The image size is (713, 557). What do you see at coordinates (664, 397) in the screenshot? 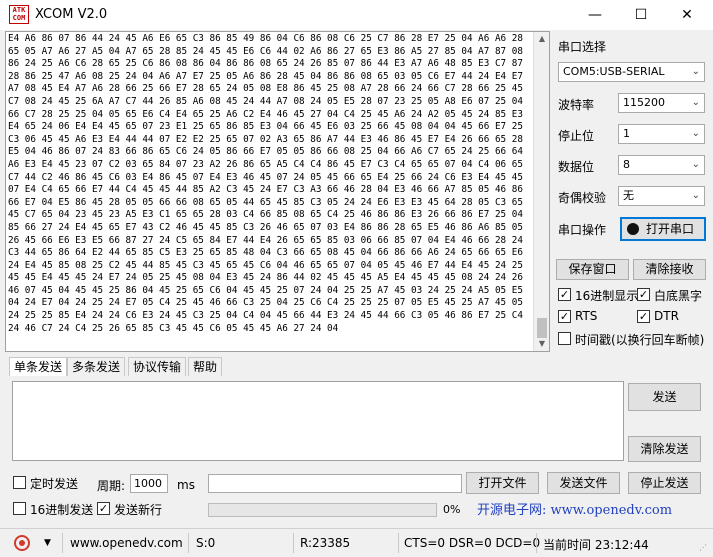
I see `send-button: 发送` at bounding box center [664, 397].